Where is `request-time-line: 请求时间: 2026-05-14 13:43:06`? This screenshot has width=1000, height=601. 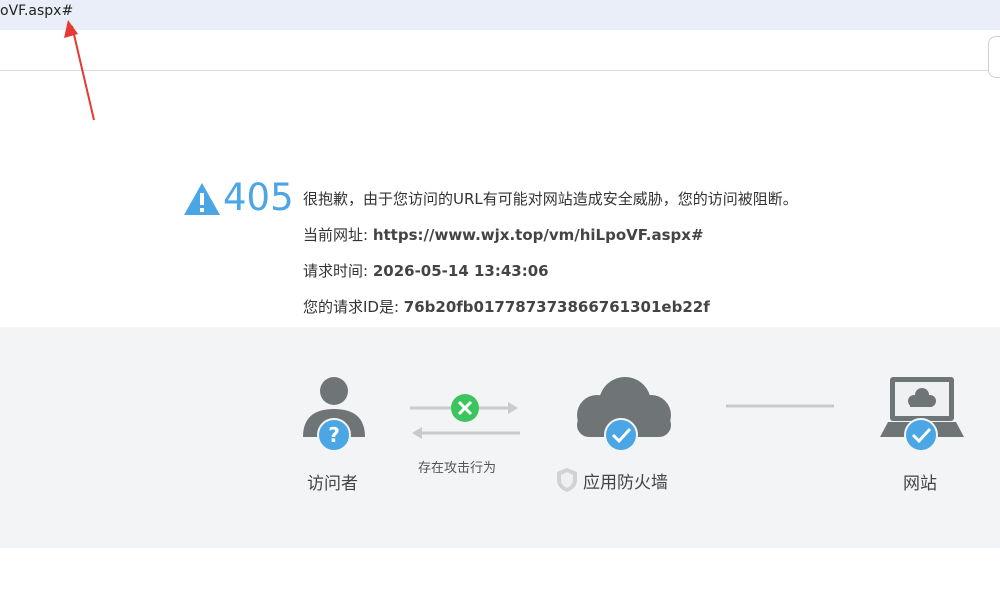
request-time-line: 请求时间: 2026-05-14 13:43:06 is located at coordinates (648, 277).